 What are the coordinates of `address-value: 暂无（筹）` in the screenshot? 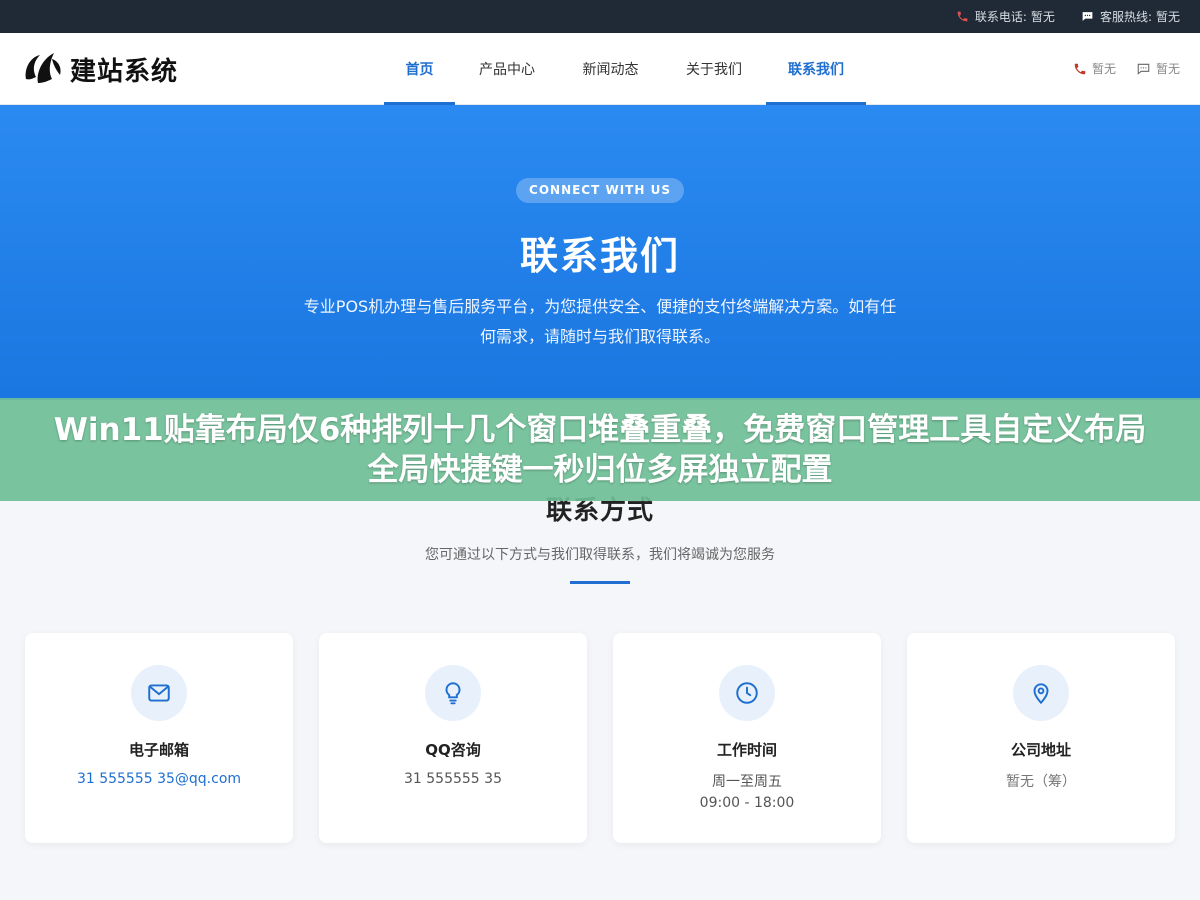 It's located at (1041, 782).